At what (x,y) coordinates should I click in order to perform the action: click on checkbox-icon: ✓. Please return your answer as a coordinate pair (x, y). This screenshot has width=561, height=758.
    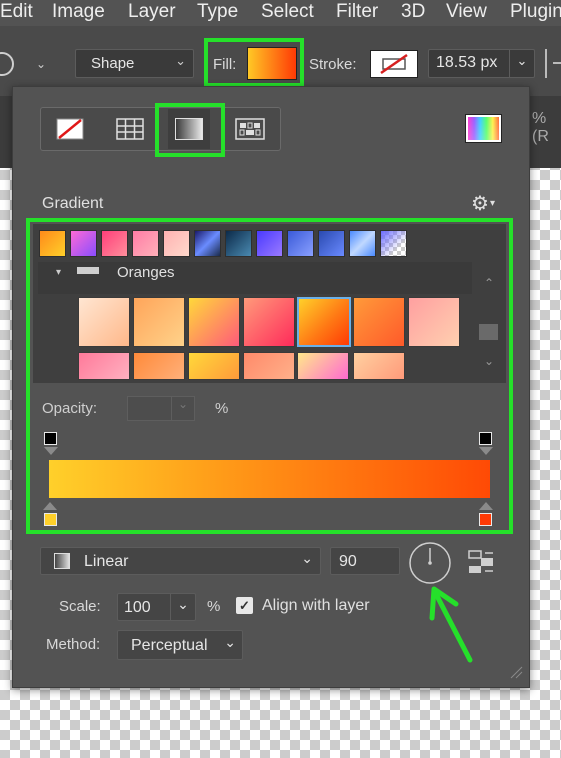
    Looking at the image, I should click on (244, 605).